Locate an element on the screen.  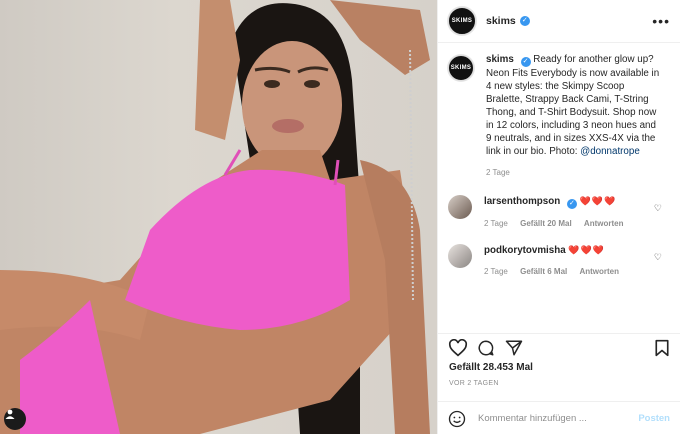
comment-input is located at coordinates (553, 418).